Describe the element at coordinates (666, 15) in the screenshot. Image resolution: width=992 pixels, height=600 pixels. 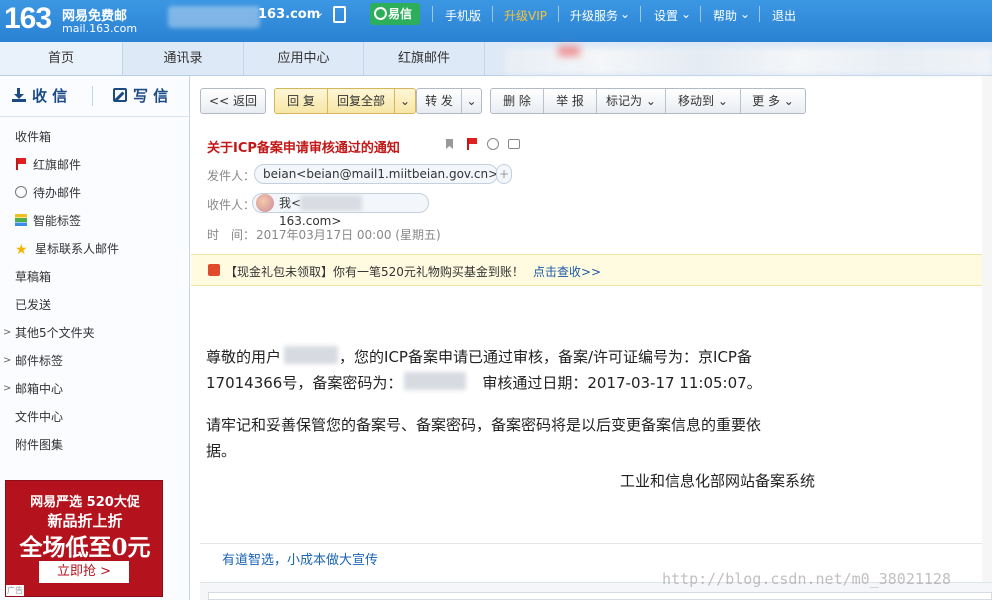
I see `nav-settings: 设置` at that location.